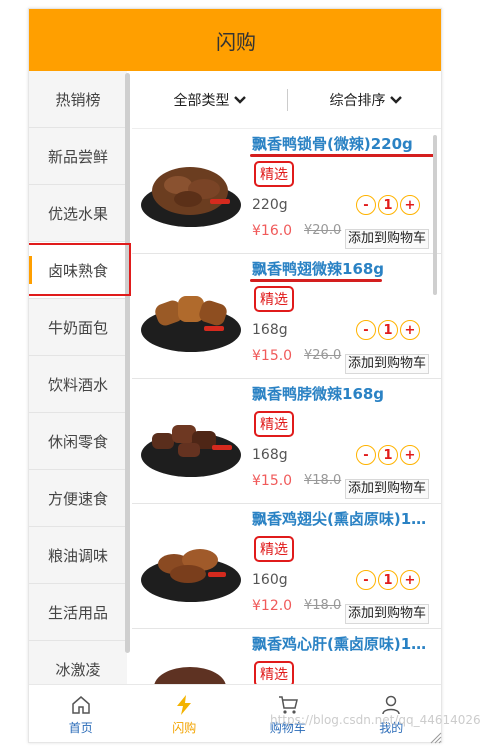  I want to click on sidebar-item-label: 休闲零食, so click(77, 441).